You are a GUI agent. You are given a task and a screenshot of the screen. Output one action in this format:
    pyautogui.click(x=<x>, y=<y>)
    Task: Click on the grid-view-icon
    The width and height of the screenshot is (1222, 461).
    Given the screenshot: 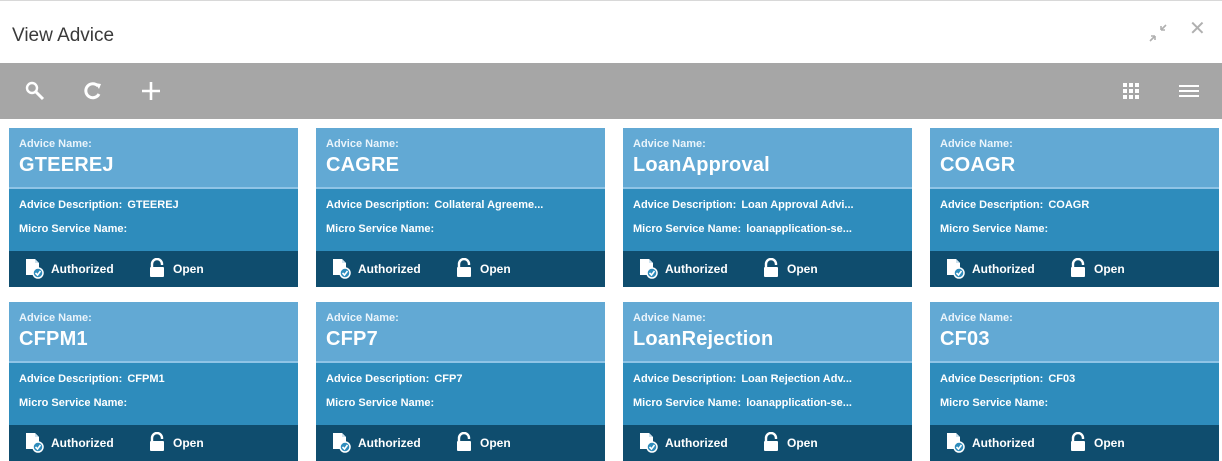 What is the action you would take?
    pyautogui.click(x=1131, y=91)
    